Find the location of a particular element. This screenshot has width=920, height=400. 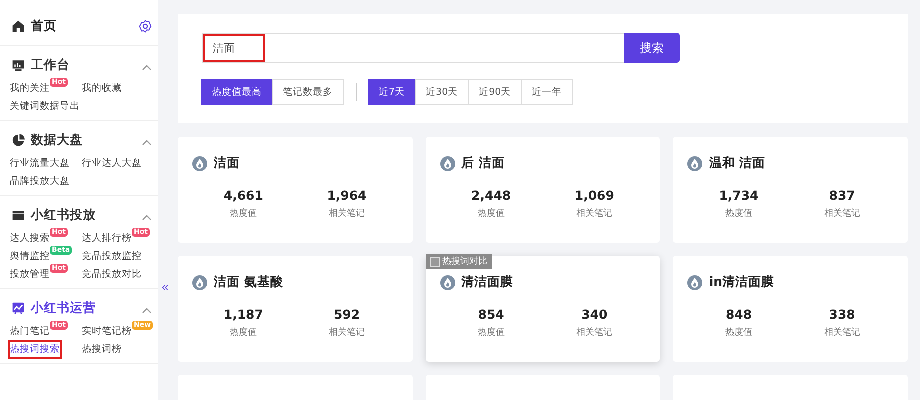

section-title: 数据大盘 is located at coordinates (57, 140).